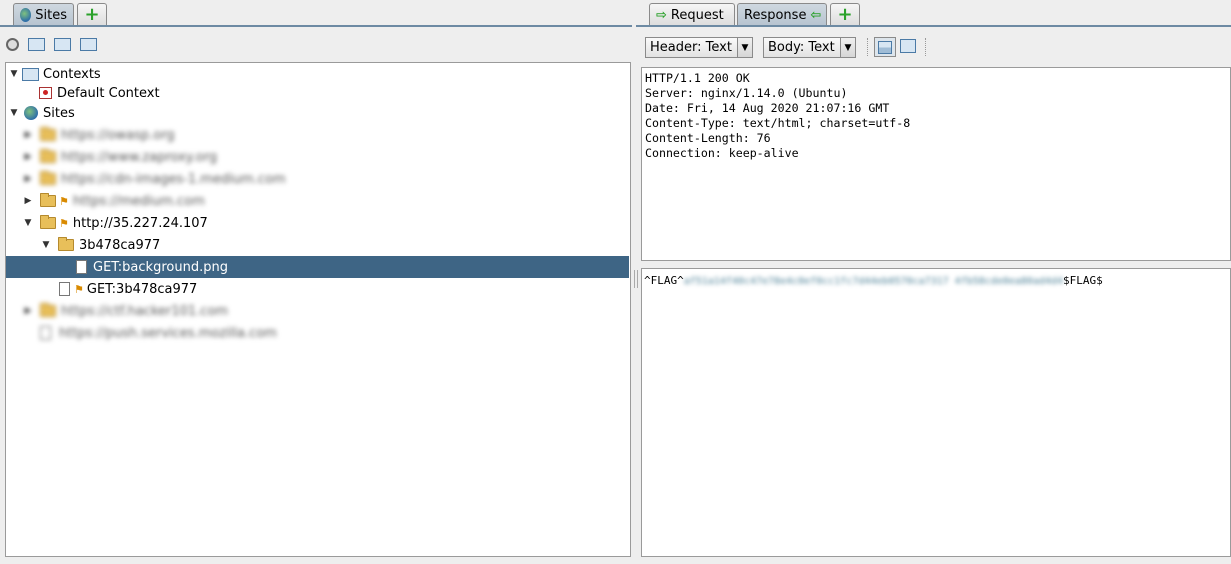 This screenshot has height=564, width=1231. What do you see at coordinates (908, 46) in the screenshot?
I see `split-horizontal-button` at bounding box center [908, 46].